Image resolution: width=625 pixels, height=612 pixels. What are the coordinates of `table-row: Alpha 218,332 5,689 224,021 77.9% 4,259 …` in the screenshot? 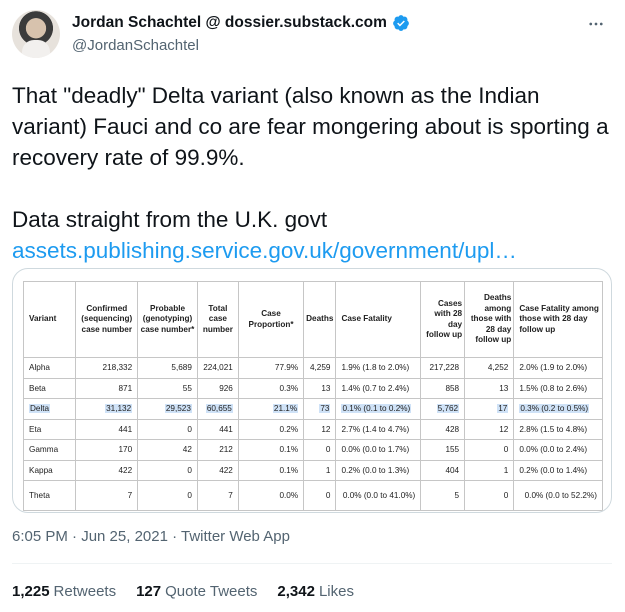 It's located at (312, 368).